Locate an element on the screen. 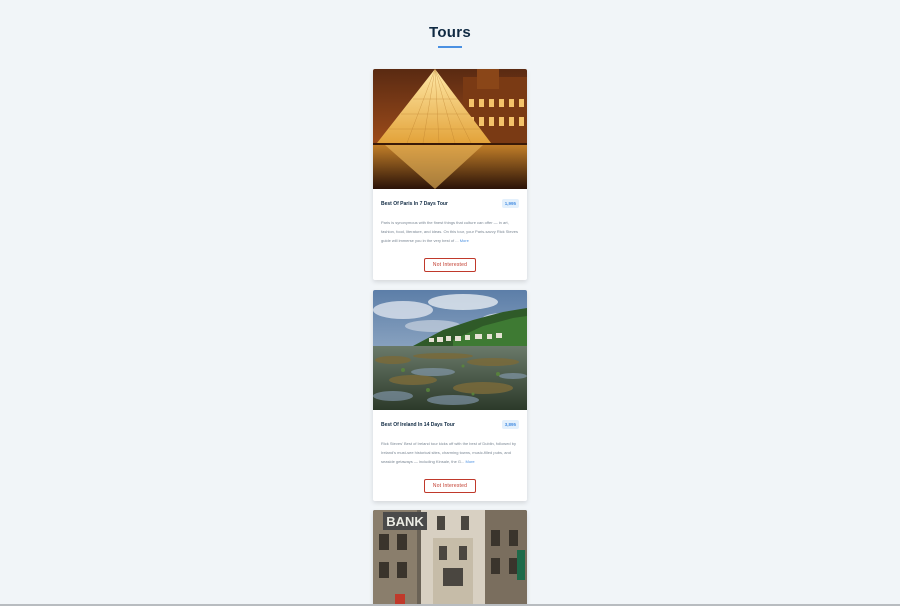 Image resolution: width=900 pixels, height=606 pixels. tour-name: Best Of Ireland In 14 Days Tour is located at coordinates (418, 424).